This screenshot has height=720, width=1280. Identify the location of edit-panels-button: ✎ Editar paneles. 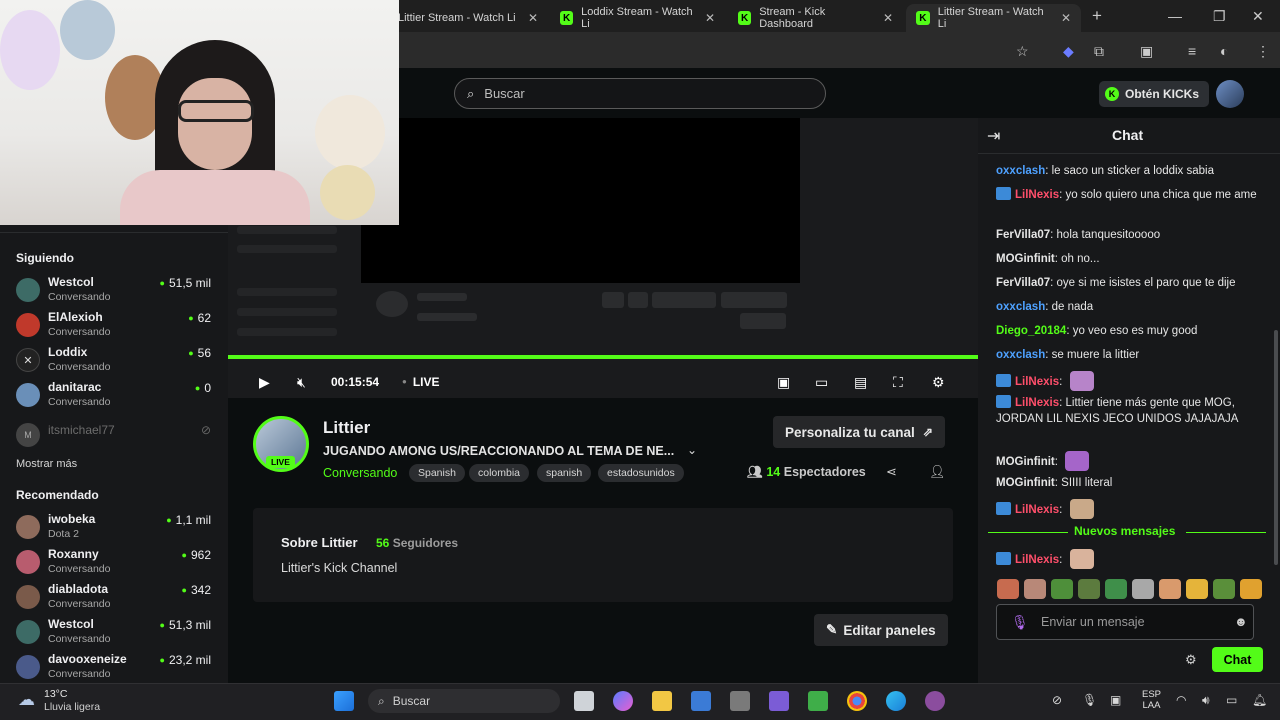
(881, 630).